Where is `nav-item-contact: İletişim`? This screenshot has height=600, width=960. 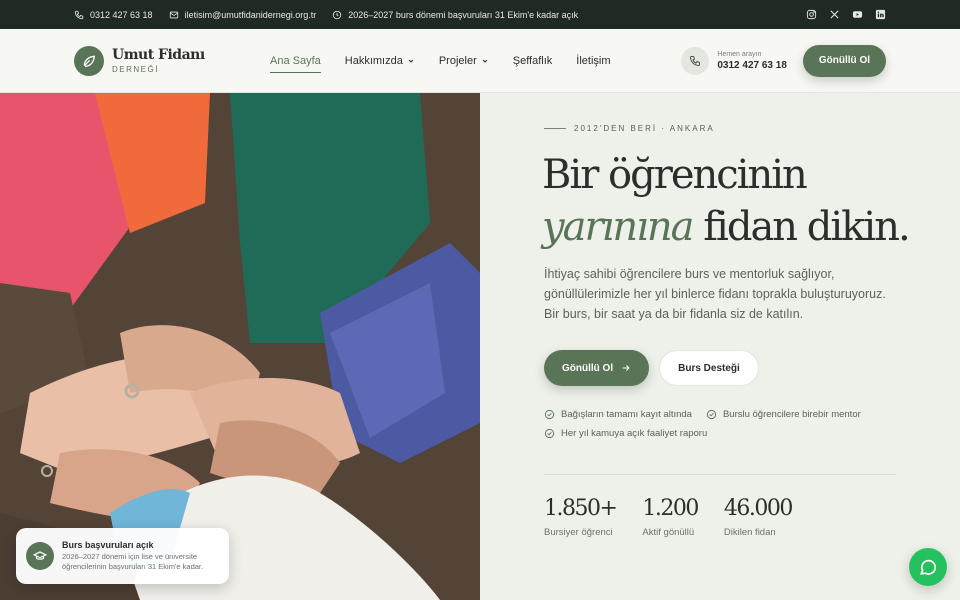
nav-item-contact: İletişim is located at coordinates (593, 61).